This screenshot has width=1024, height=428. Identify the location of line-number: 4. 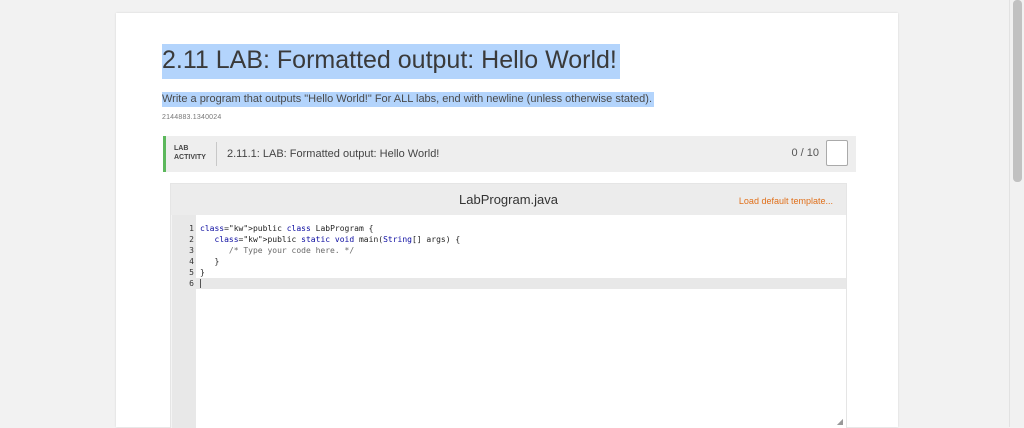
(191, 261).